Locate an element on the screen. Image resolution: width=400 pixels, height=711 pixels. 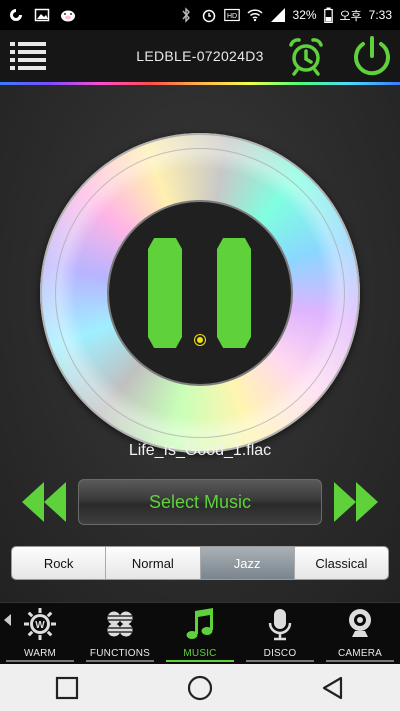
pause-icon-bar-right is located at coordinates (234, 293).